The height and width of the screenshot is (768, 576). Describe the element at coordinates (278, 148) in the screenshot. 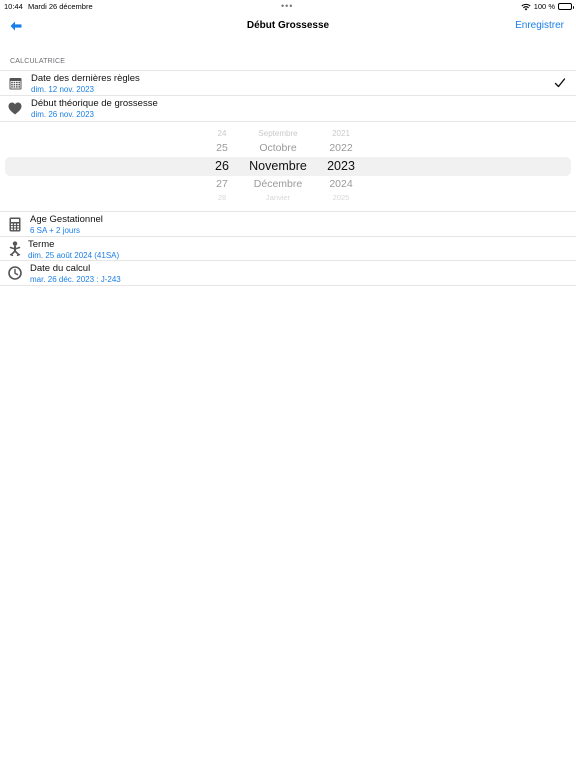

I see `picker-month-option: Octobre` at that location.